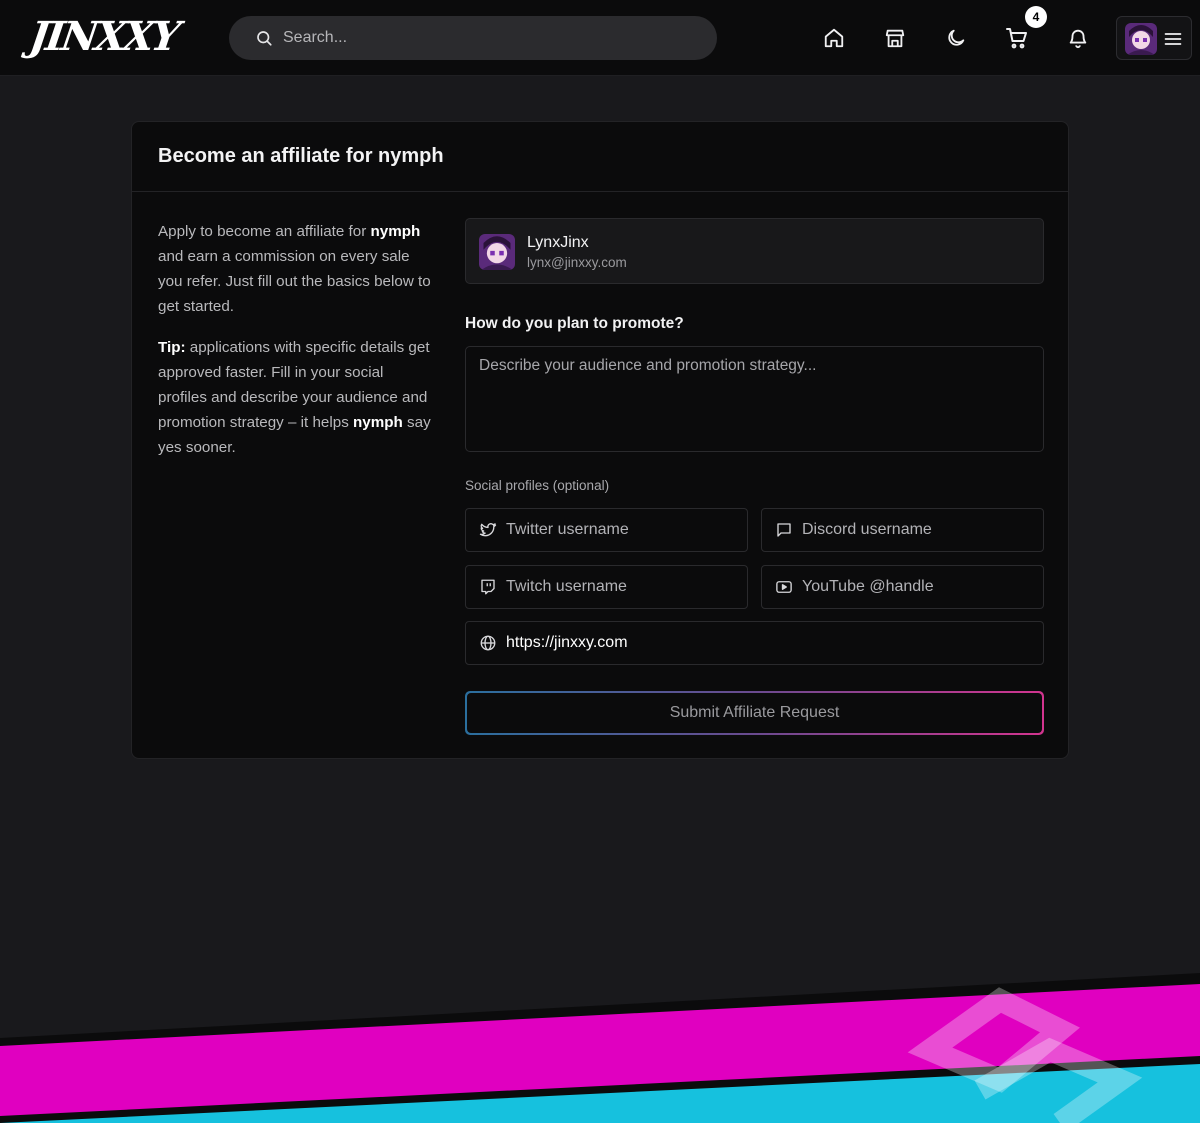 This screenshot has height=1123, width=1200. I want to click on twitter-username-input, so click(616, 530).